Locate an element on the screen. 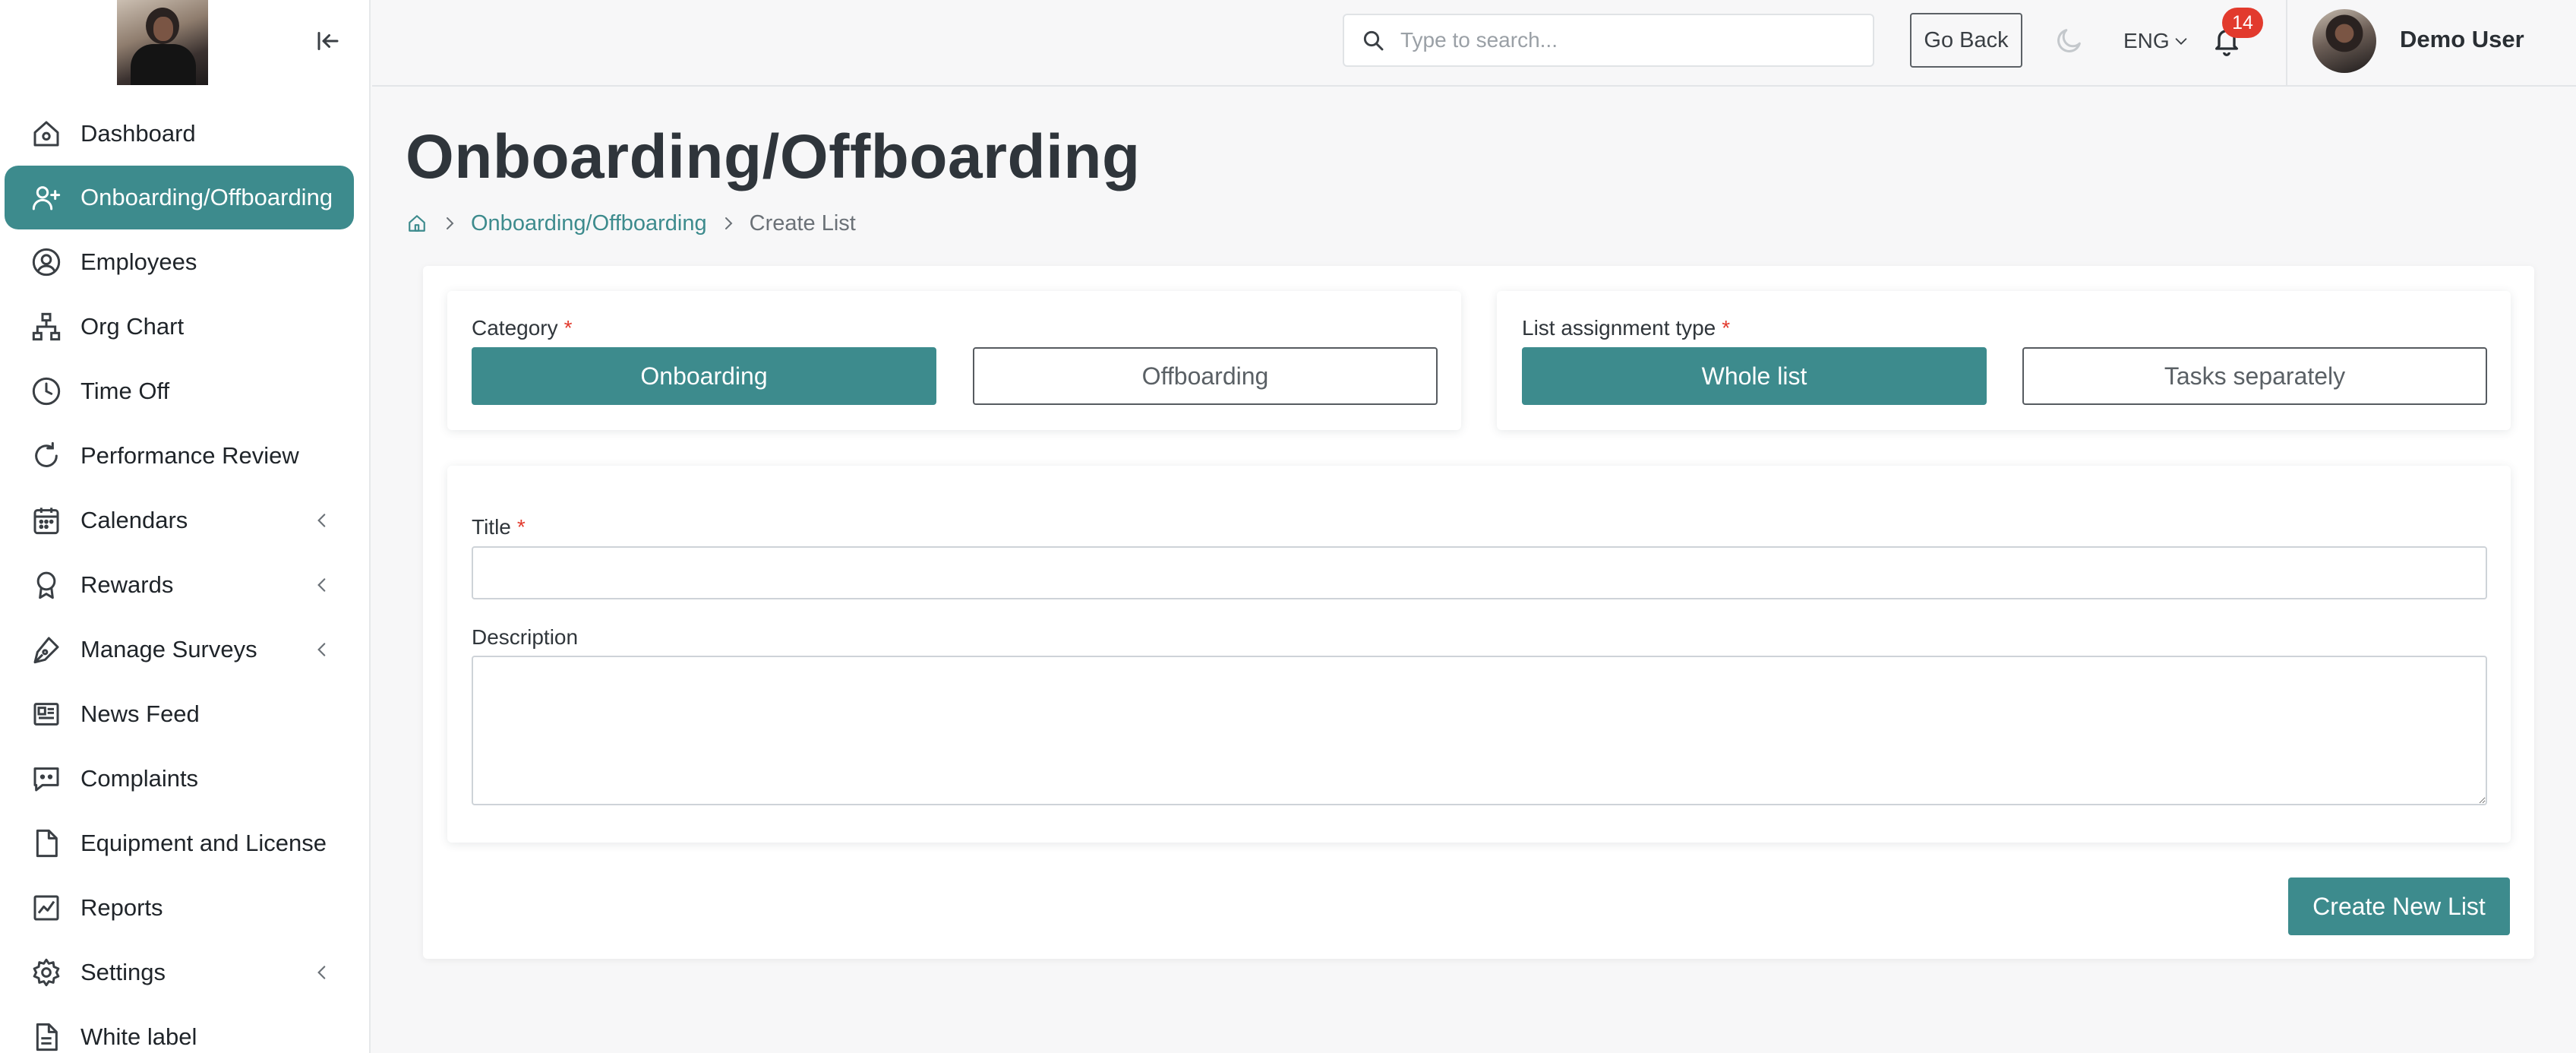  sidebar-item-label: Complaints is located at coordinates (139, 778).